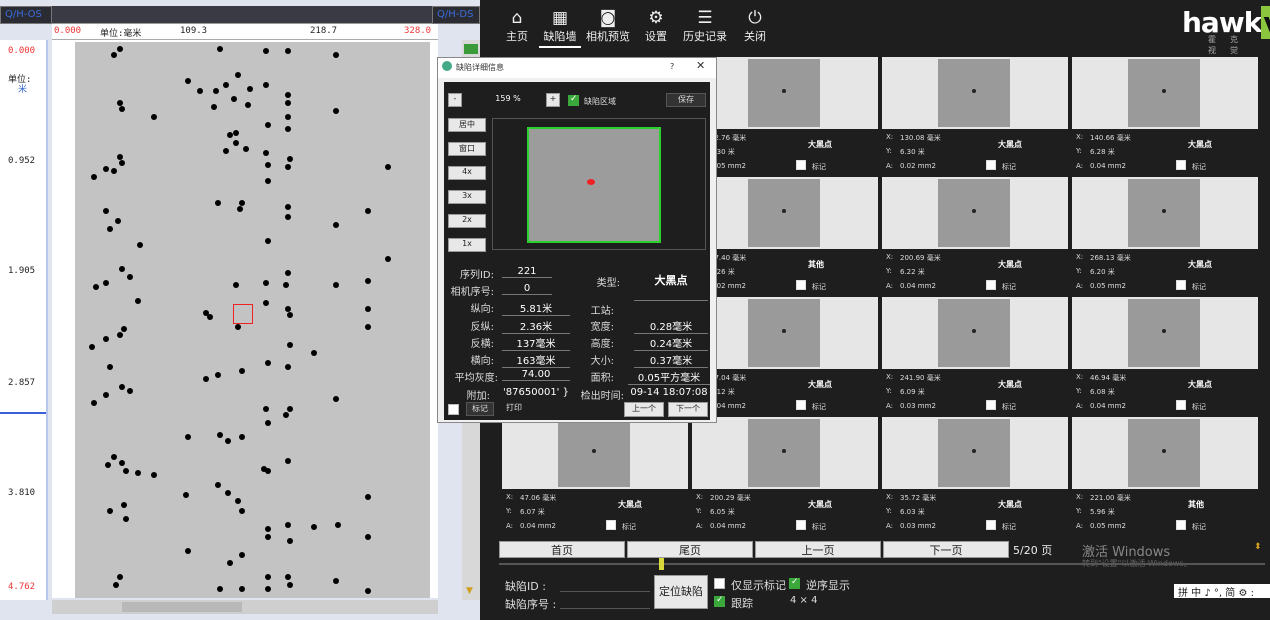 Image resolution: width=1270 pixels, height=620 pixels. Describe the element at coordinates (467, 197) in the screenshot. I see `zoom-3x-button: 3x` at that location.